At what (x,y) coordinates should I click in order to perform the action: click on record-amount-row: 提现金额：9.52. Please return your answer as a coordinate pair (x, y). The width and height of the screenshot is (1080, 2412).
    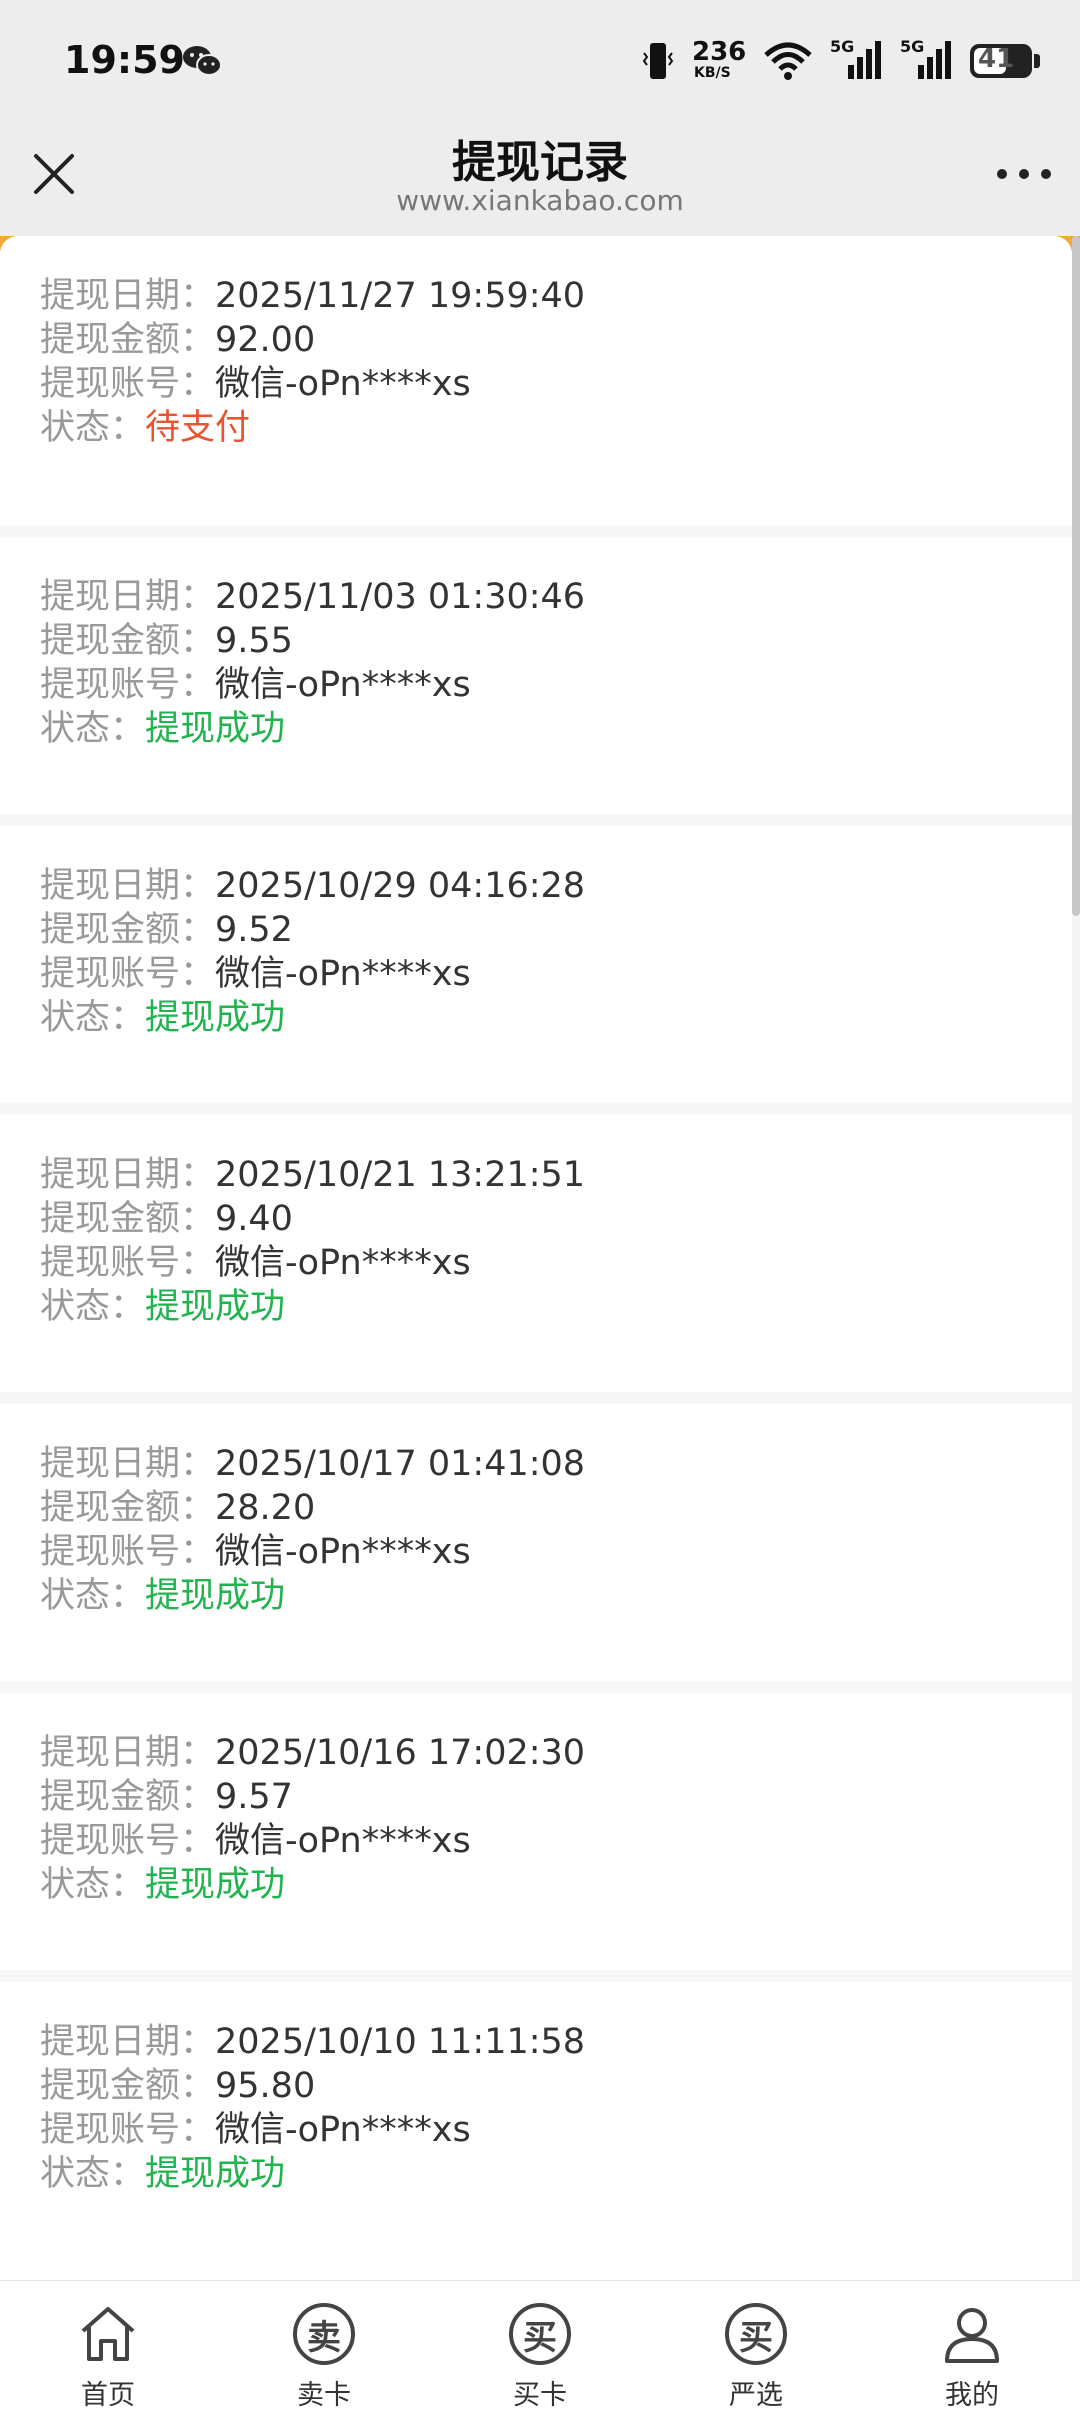
    Looking at the image, I should click on (556, 930).